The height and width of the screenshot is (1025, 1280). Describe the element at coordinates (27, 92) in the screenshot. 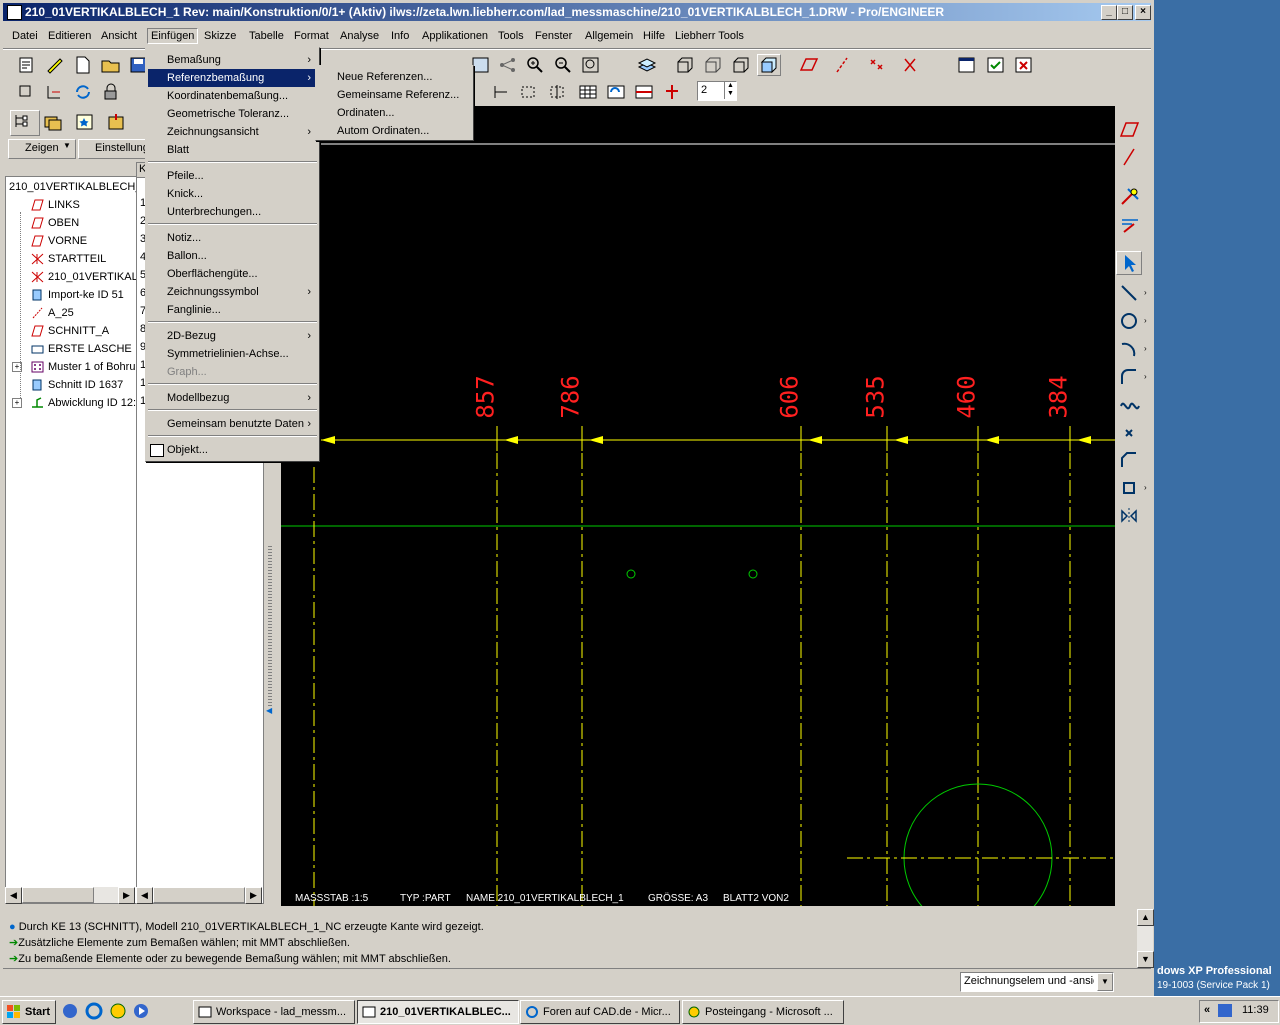

I see `tool-select-icon` at that location.